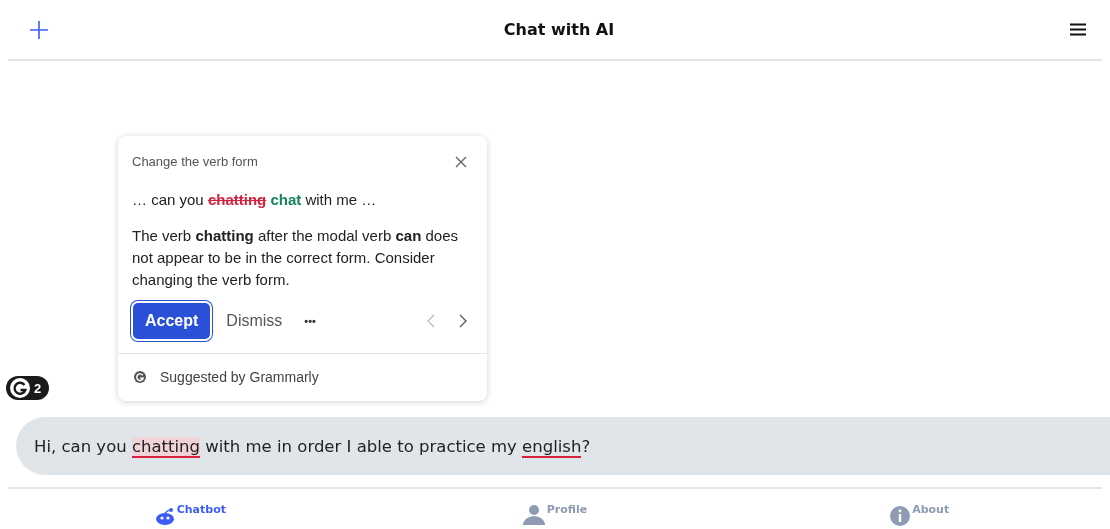 The width and height of the screenshot is (1110, 529). Describe the element at coordinates (164, 516) in the screenshot. I see `robot-icon` at that location.